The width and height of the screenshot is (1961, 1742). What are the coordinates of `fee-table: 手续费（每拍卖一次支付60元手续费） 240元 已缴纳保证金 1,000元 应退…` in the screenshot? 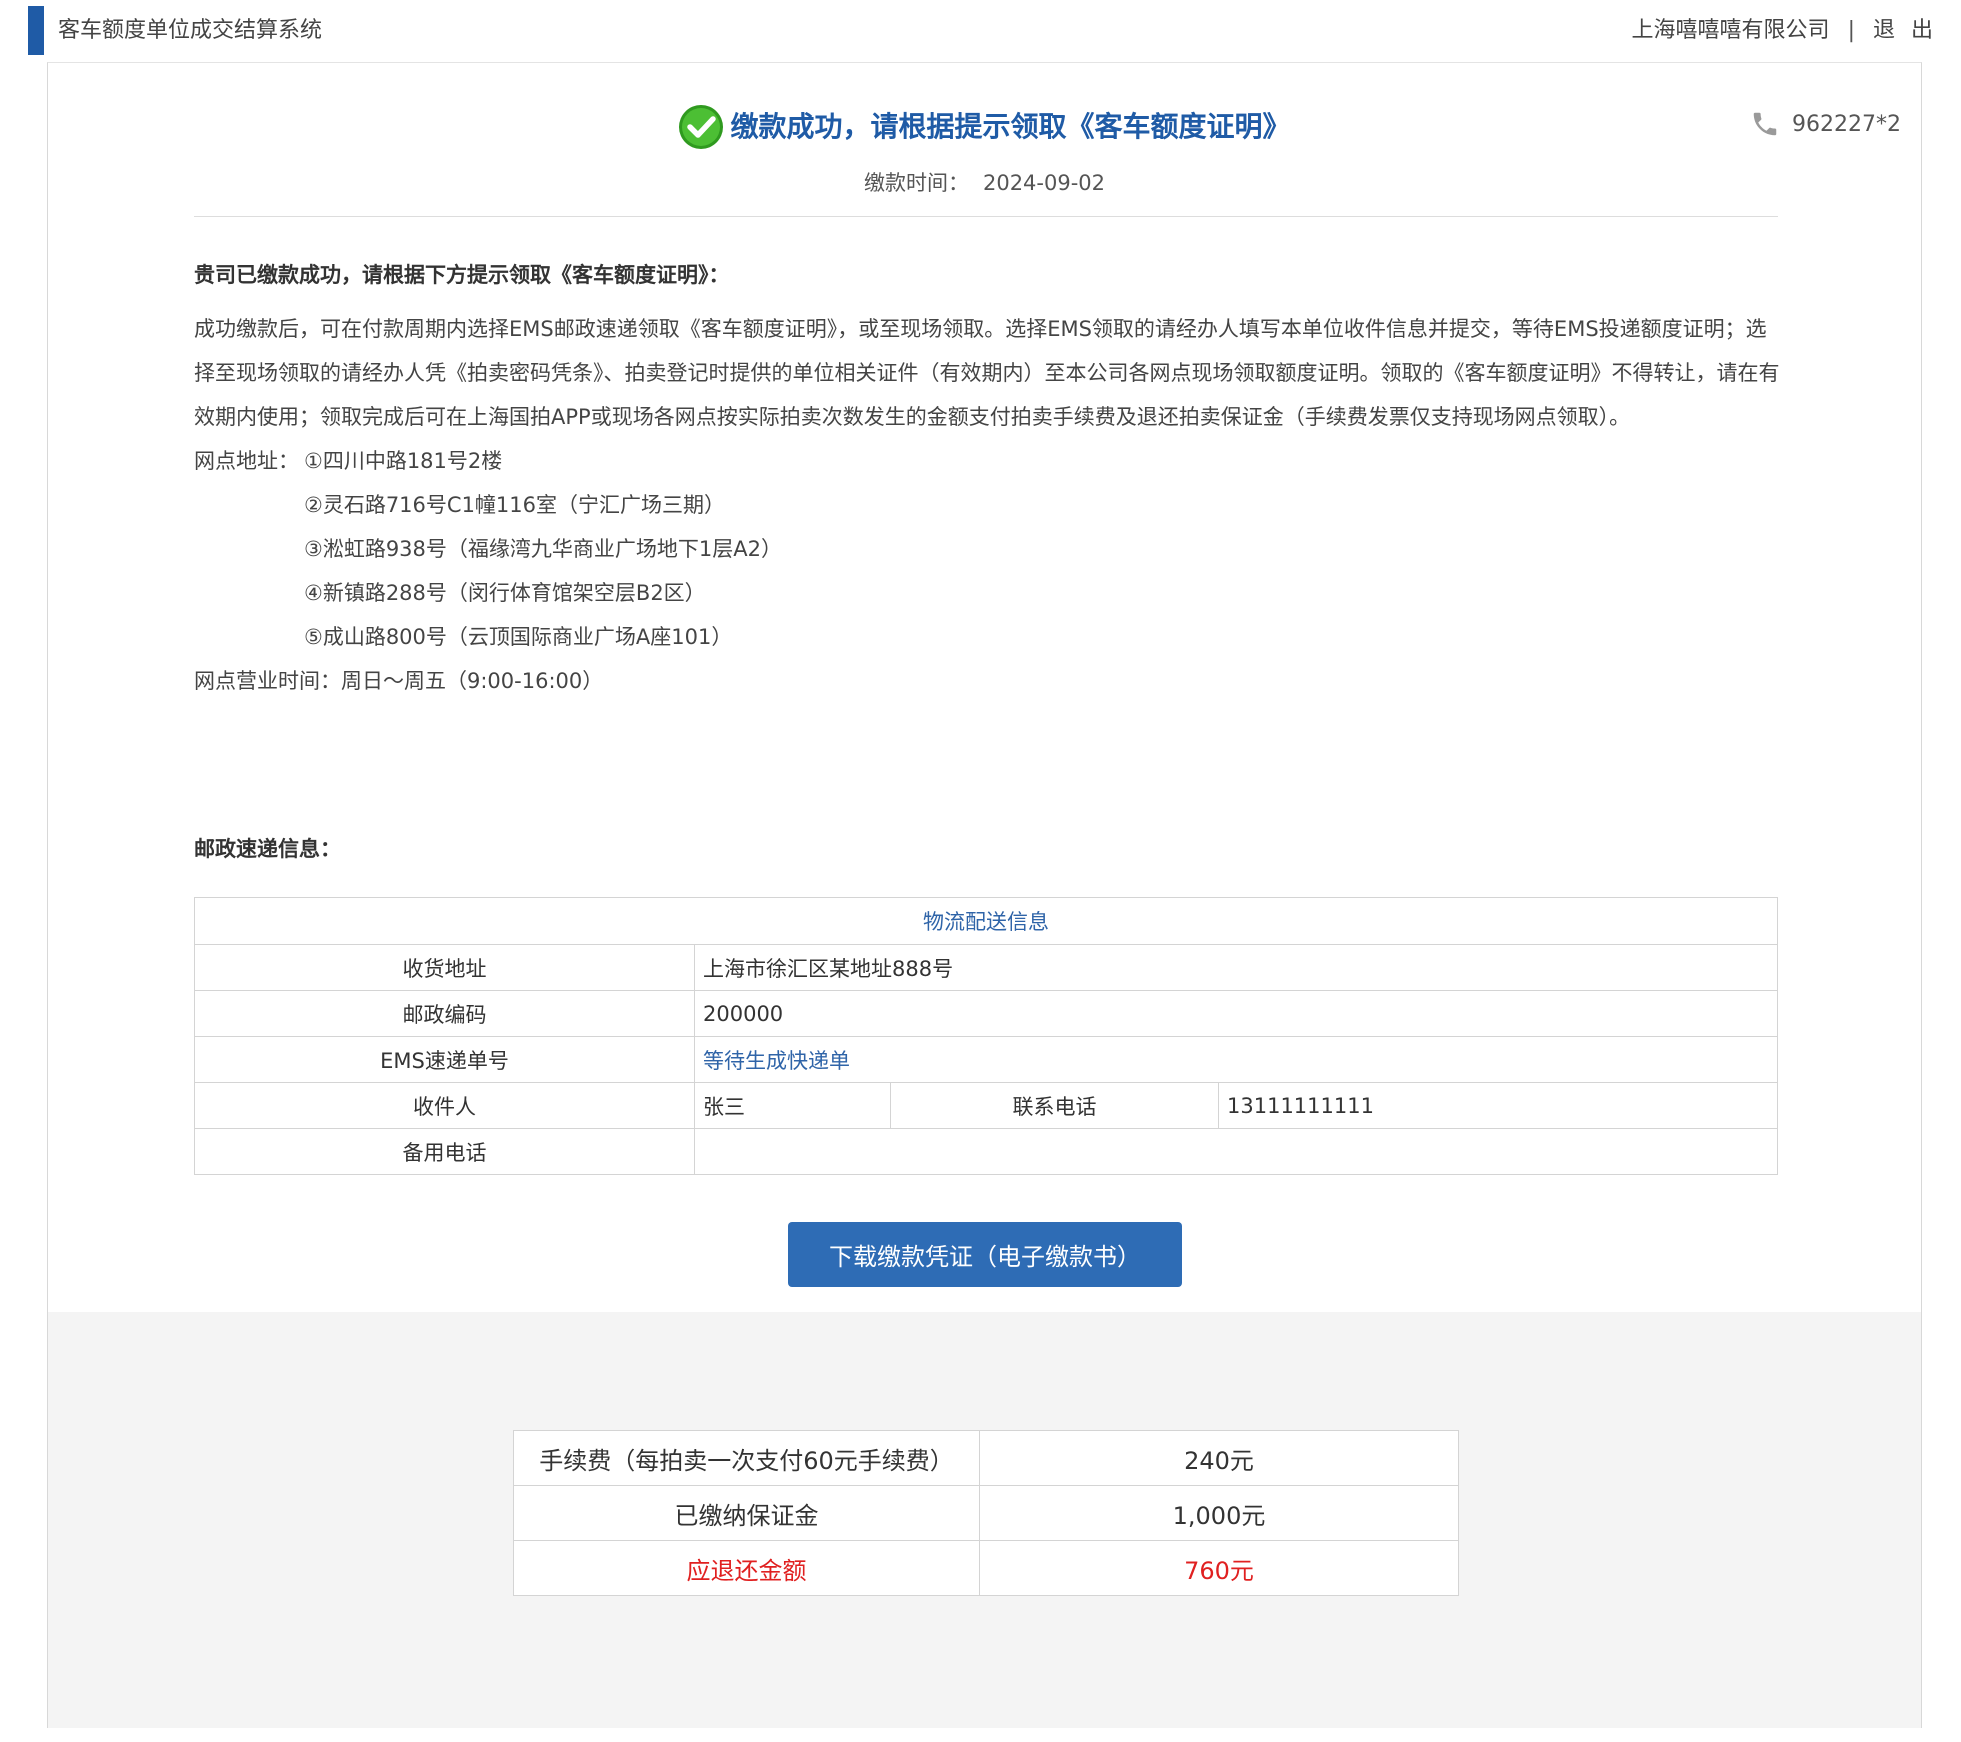 It's located at (986, 1513).